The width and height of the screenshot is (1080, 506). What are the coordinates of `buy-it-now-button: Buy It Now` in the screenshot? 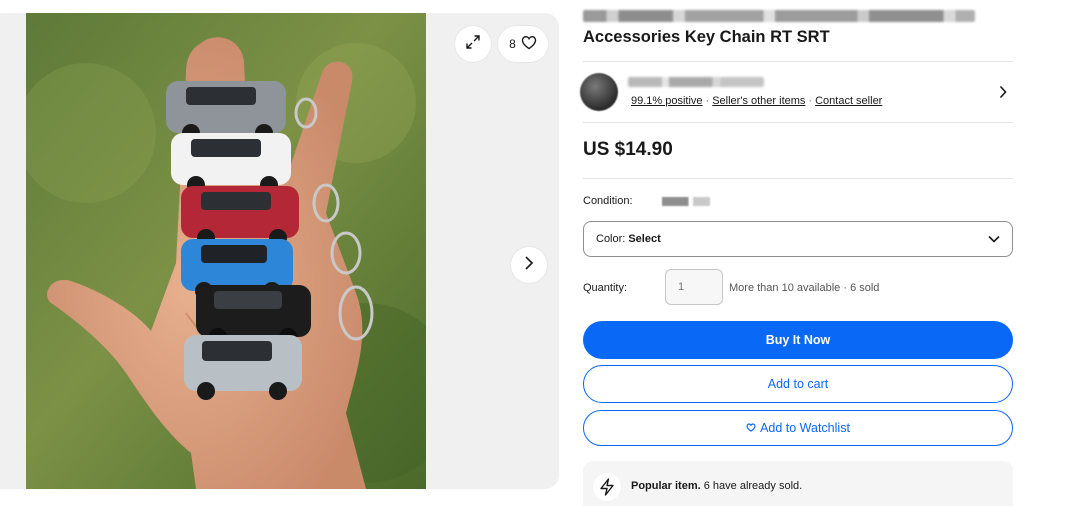 It's located at (798, 340).